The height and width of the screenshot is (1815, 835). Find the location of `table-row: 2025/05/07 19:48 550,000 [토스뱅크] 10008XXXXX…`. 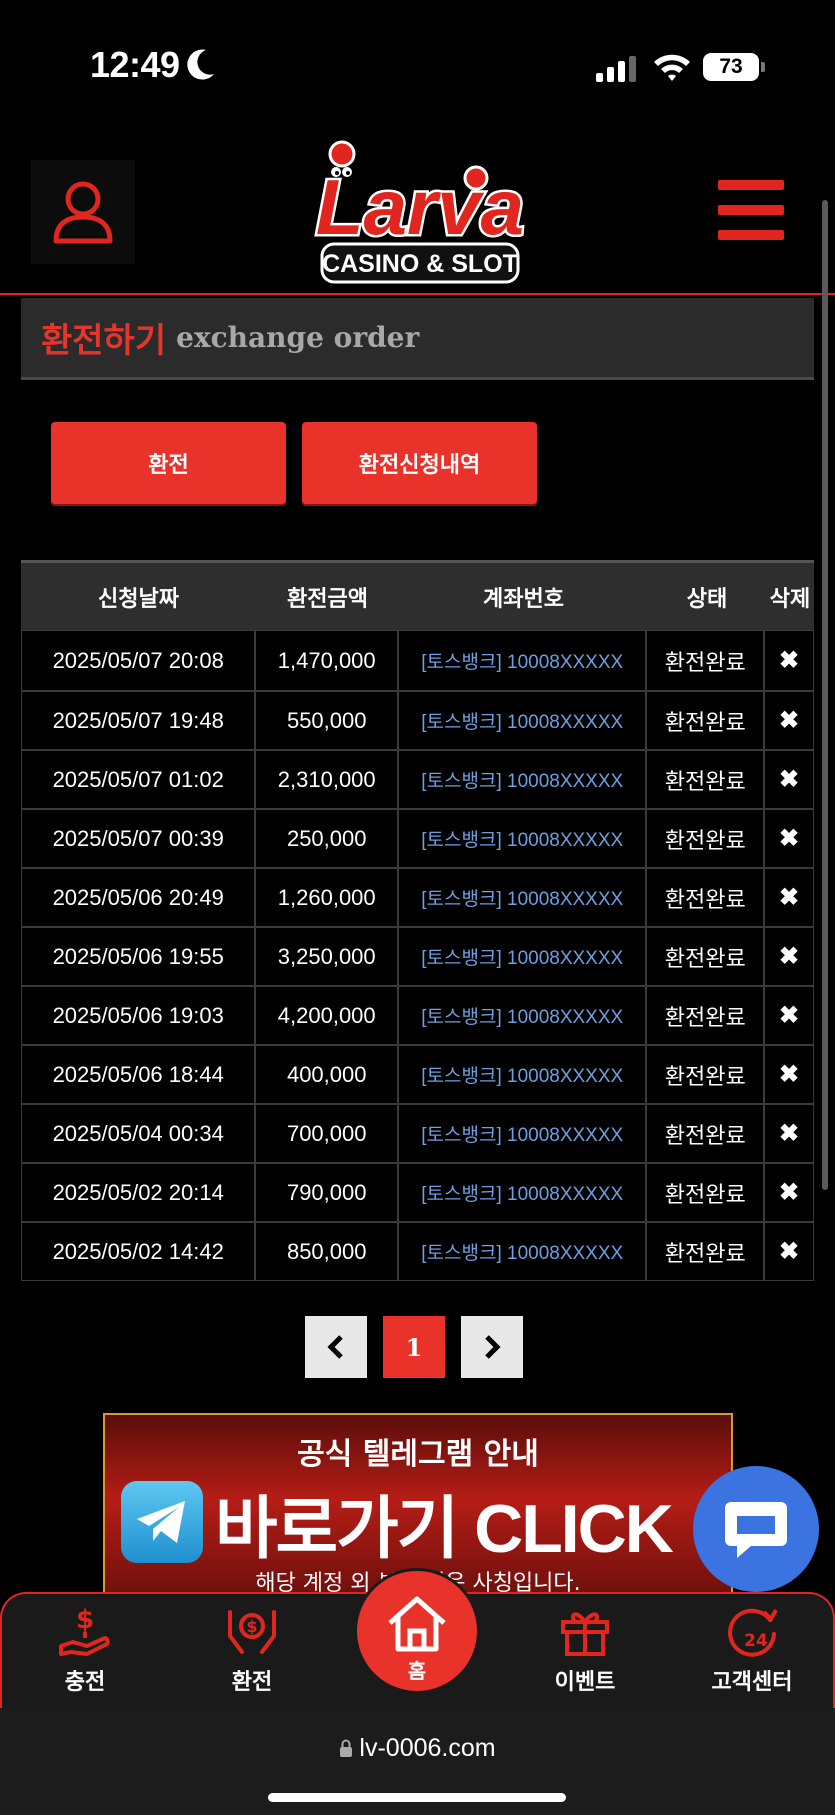

table-row: 2025/05/07 19:48 550,000 [토스뱅크] 10008XXXXX… is located at coordinates (417, 719).